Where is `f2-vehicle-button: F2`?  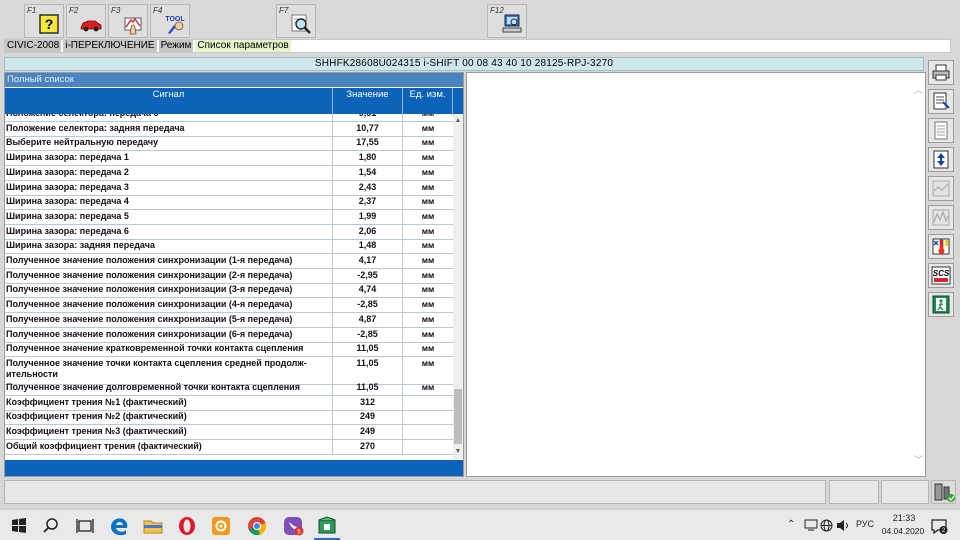
f2-vehicle-button: F2 is located at coordinates (86, 21).